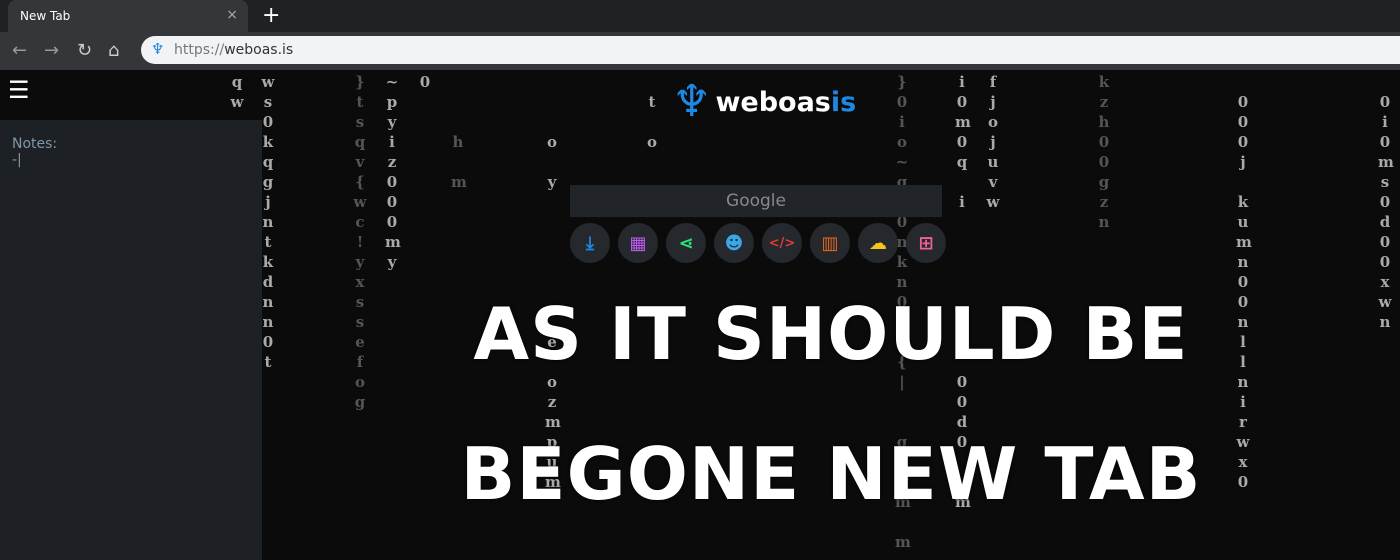 The image size is (1400, 560). What do you see at coordinates (758, 243) in the screenshot?
I see `shortcut-bar: ⤓ ▦ ⋖ ☻ </> ▥ ☁ ⊞` at bounding box center [758, 243].